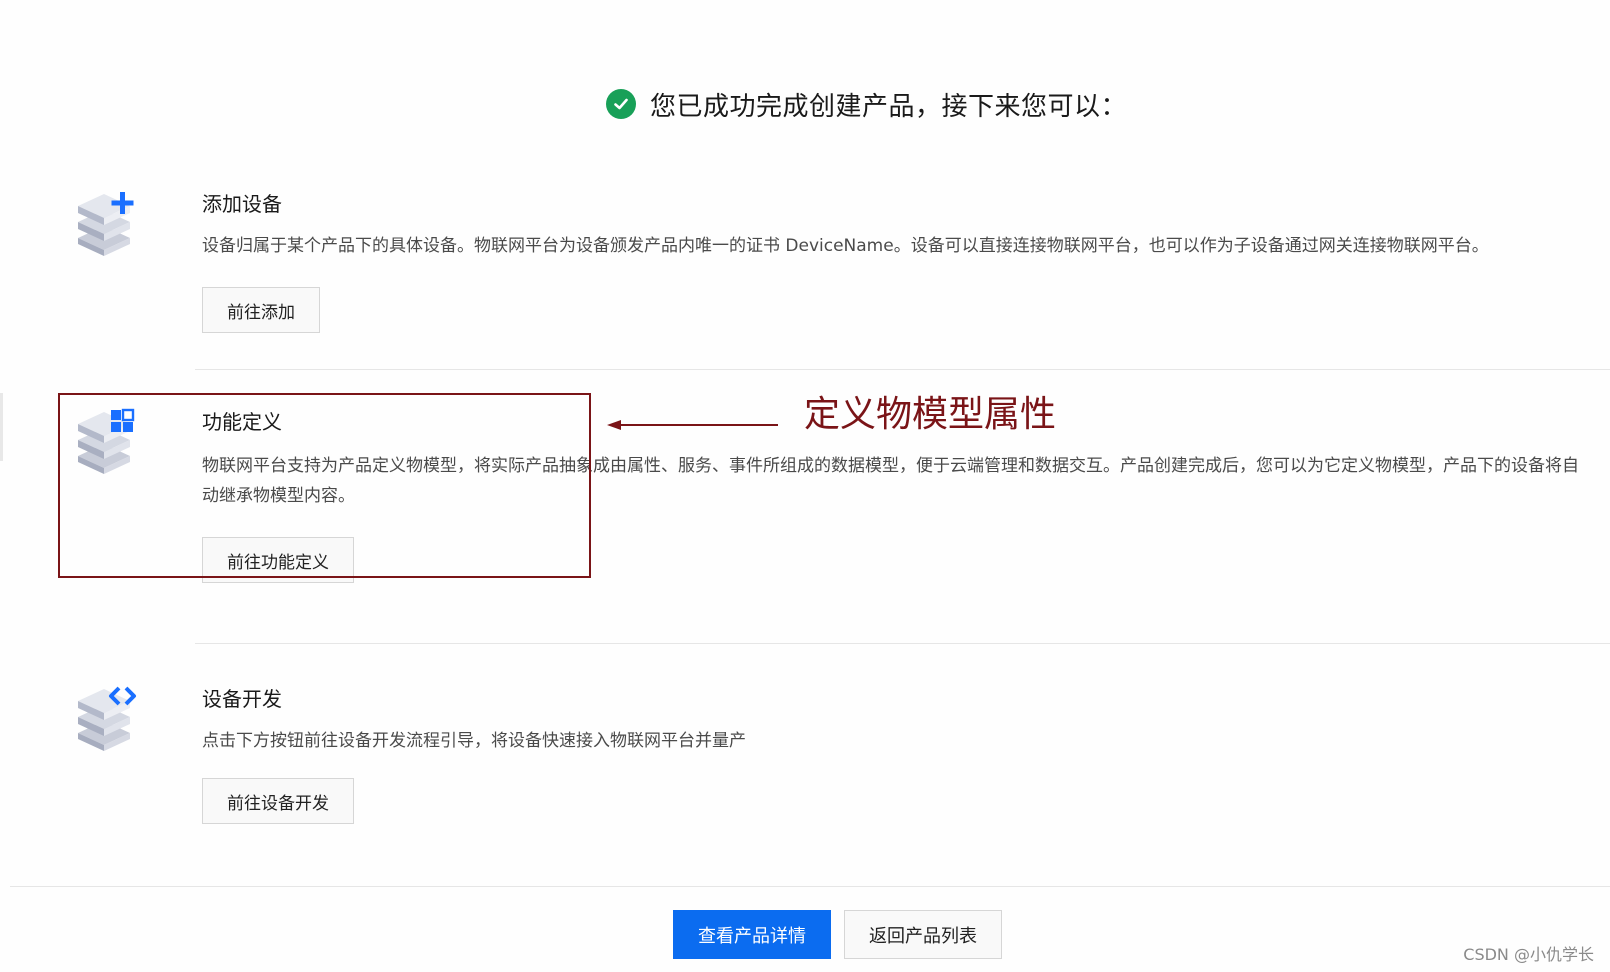 The image size is (1610, 972). What do you see at coordinates (810, 886) in the screenshot?
I see `footer-divider` at bounding box center [810, 886].